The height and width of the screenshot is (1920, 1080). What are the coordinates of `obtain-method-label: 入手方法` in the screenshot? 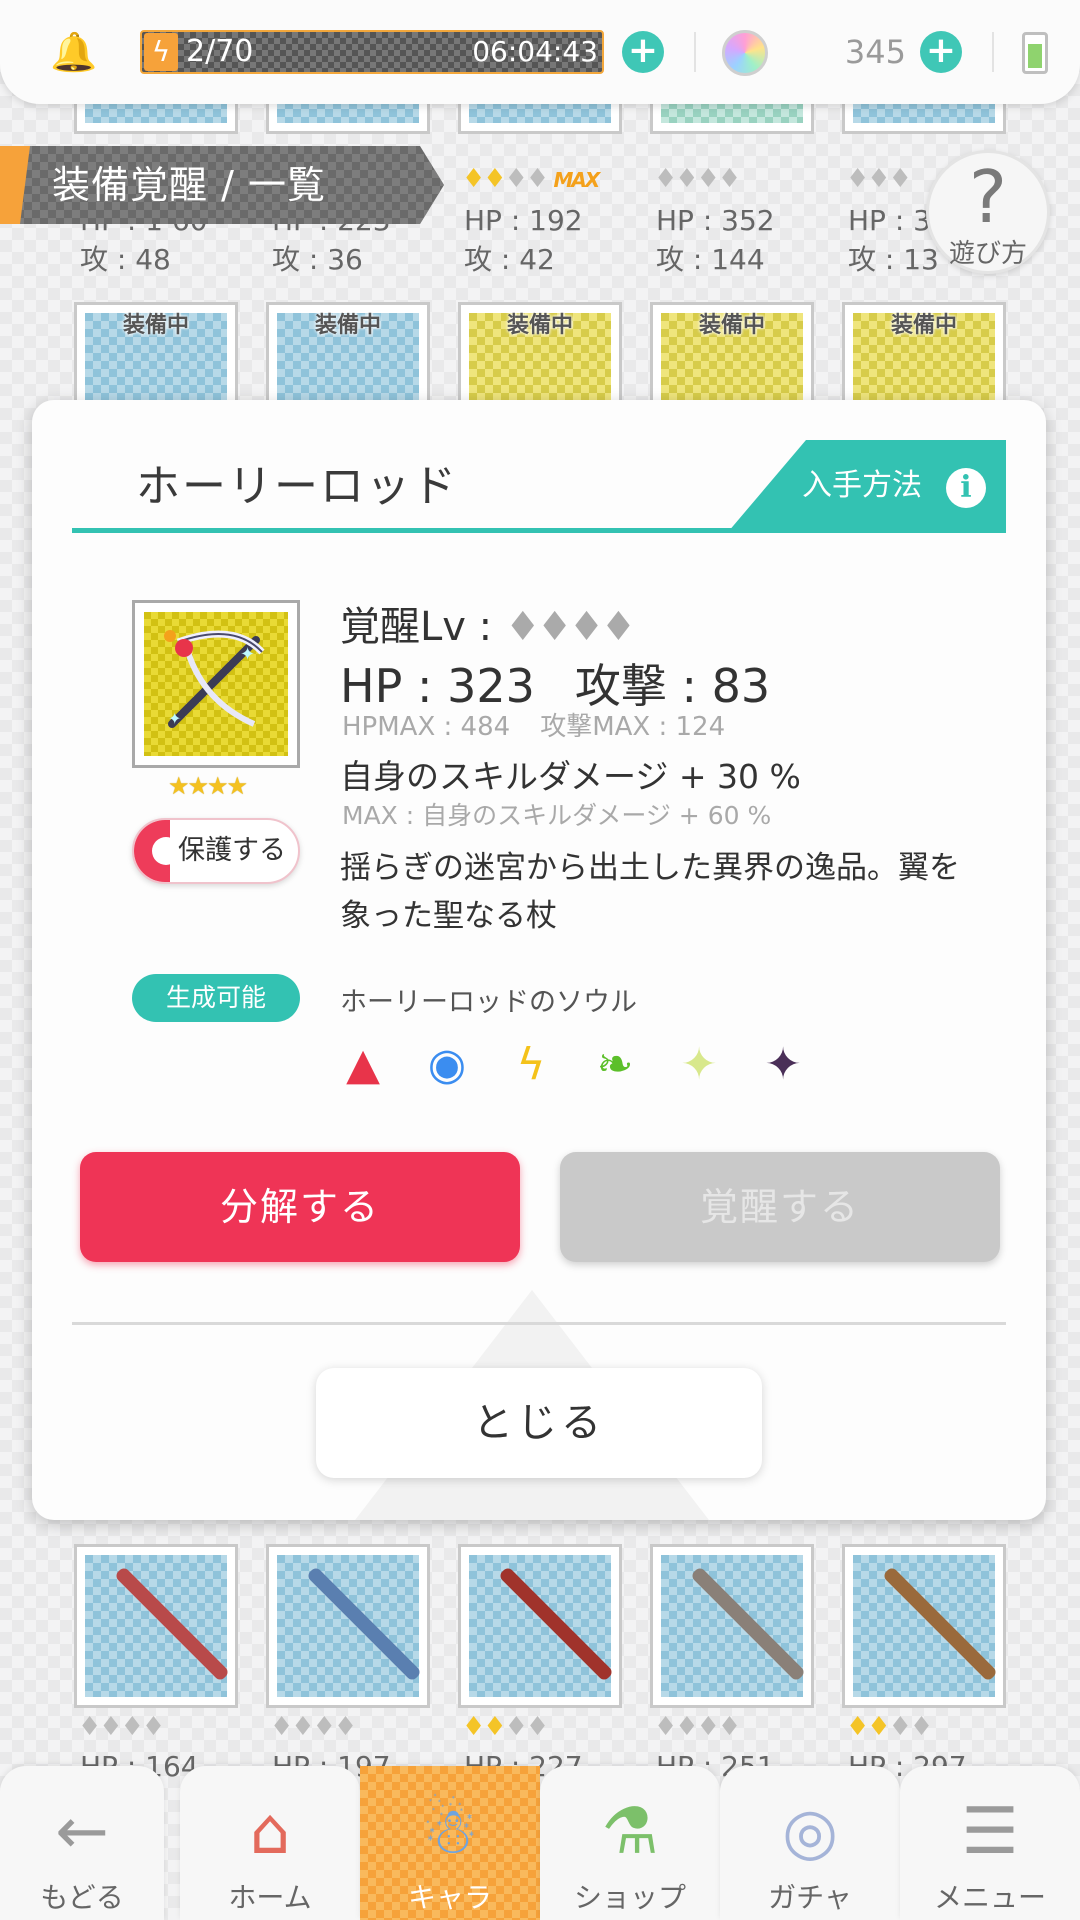 It's located at (862, 486).